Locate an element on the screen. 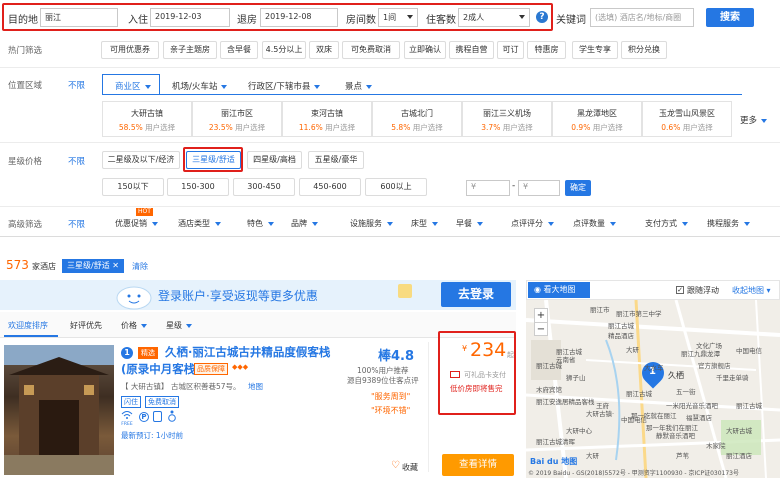 This screenshot has height=478, width=780. location-tab: 行政区/下辖市县 is located at coordinates (284, 86).